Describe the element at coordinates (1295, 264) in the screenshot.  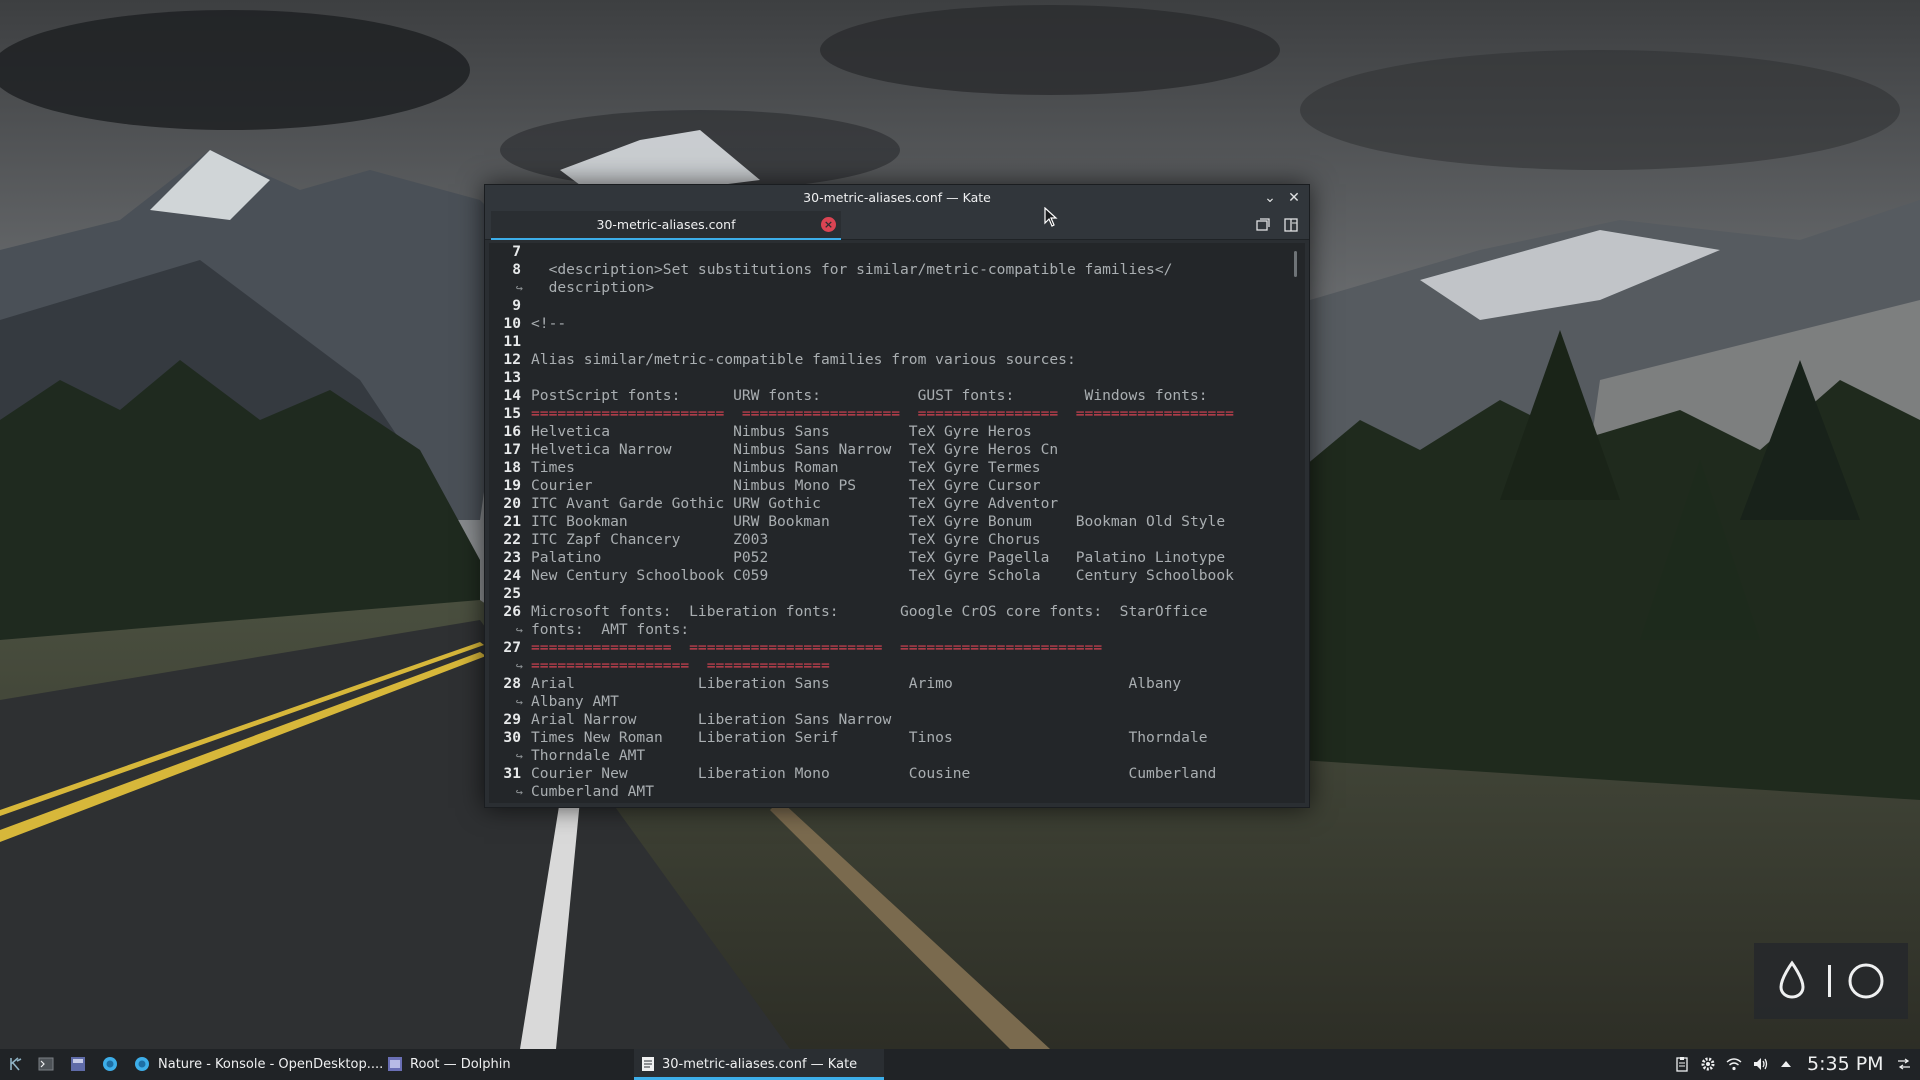
I see `vertical-scrollbar` at that location.